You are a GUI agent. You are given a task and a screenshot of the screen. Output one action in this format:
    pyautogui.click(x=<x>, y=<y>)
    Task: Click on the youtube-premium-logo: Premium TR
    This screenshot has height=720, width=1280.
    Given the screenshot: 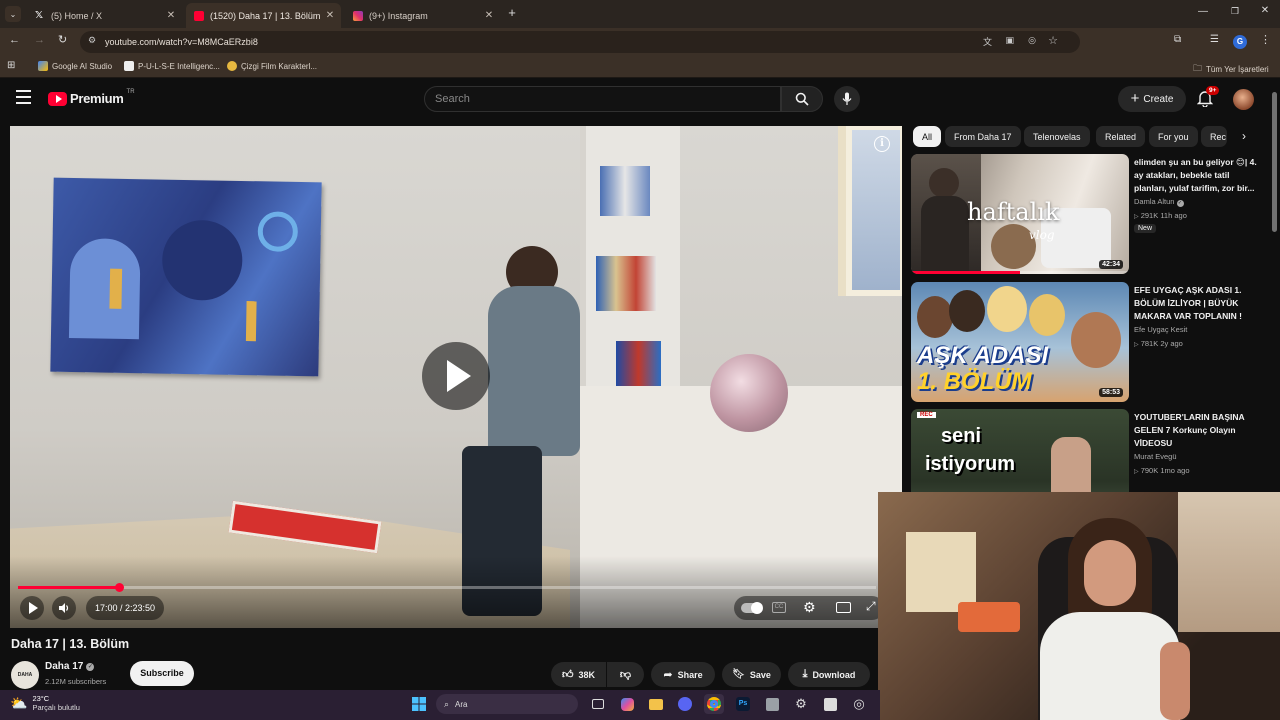 What is the action you would take?
    pyautogui.click(x=91, y=97)
    